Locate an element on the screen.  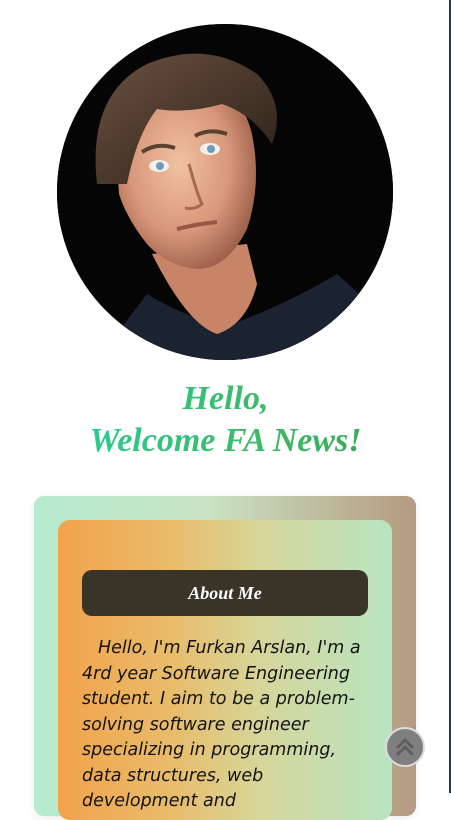
greeting-hello: Hello, is located at coordinates (225, 399).